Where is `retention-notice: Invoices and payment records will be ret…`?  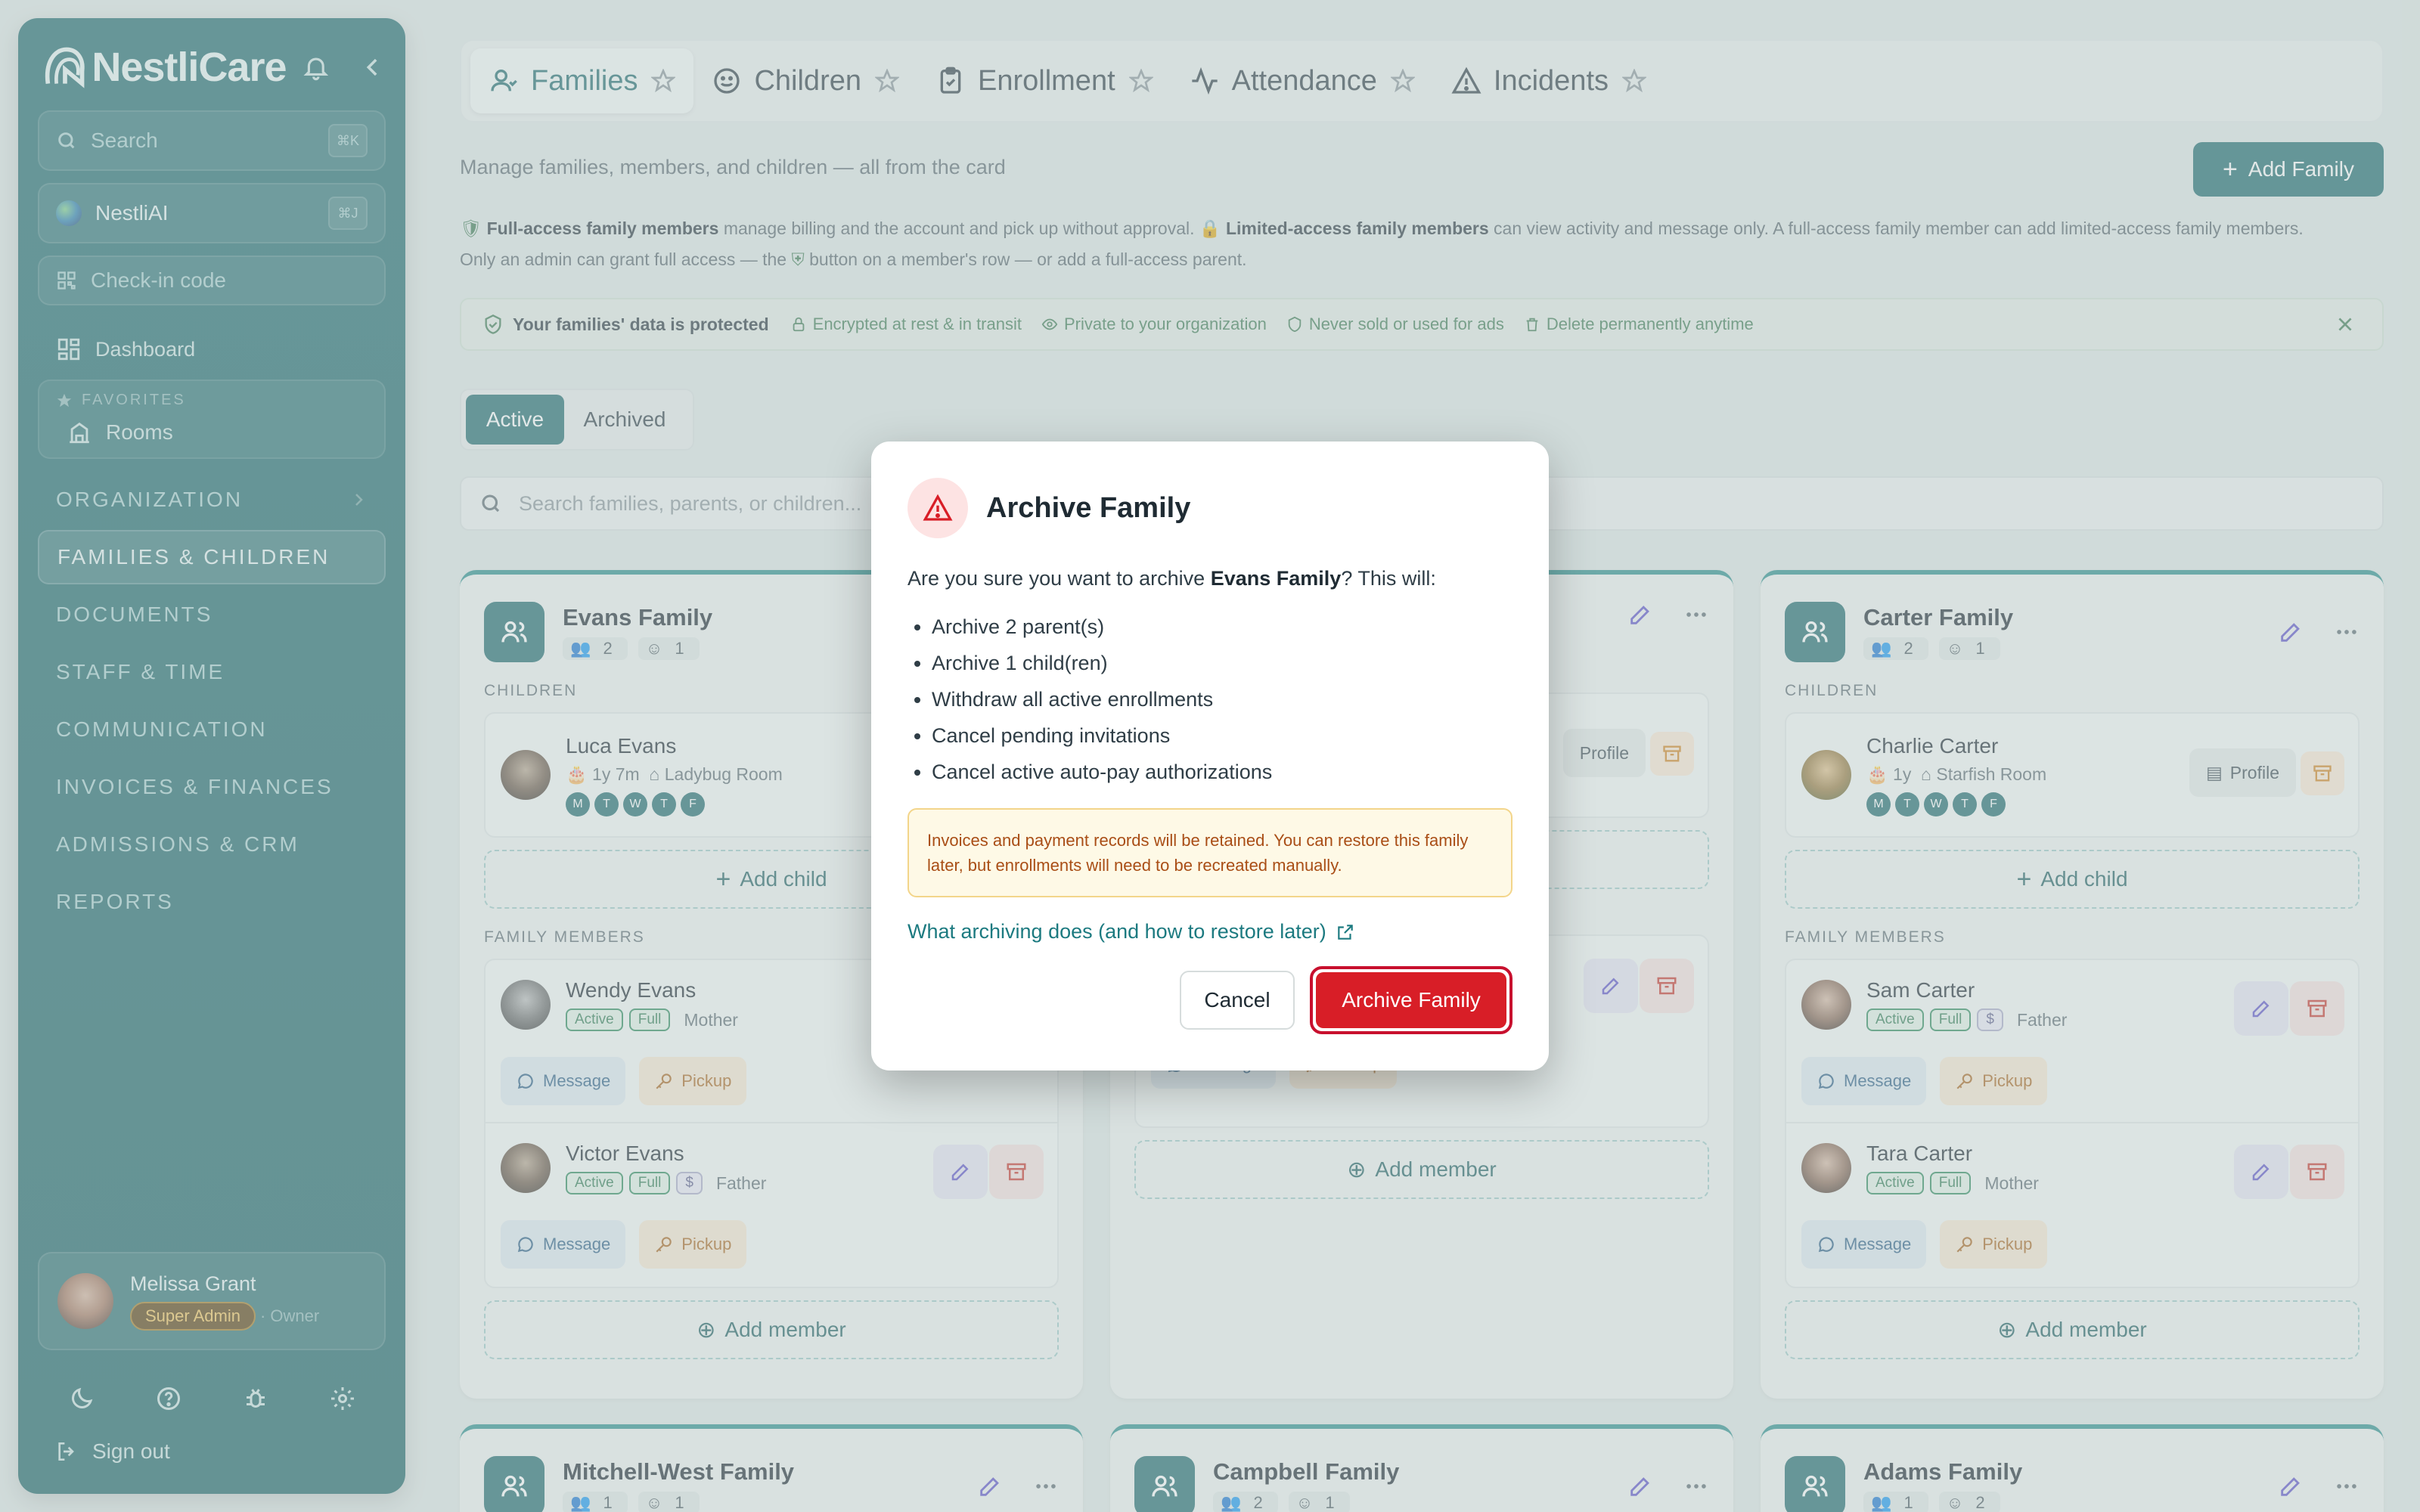 retention-notice: Invoices and payment records will be ret… is located at coordinates (1210, 852).